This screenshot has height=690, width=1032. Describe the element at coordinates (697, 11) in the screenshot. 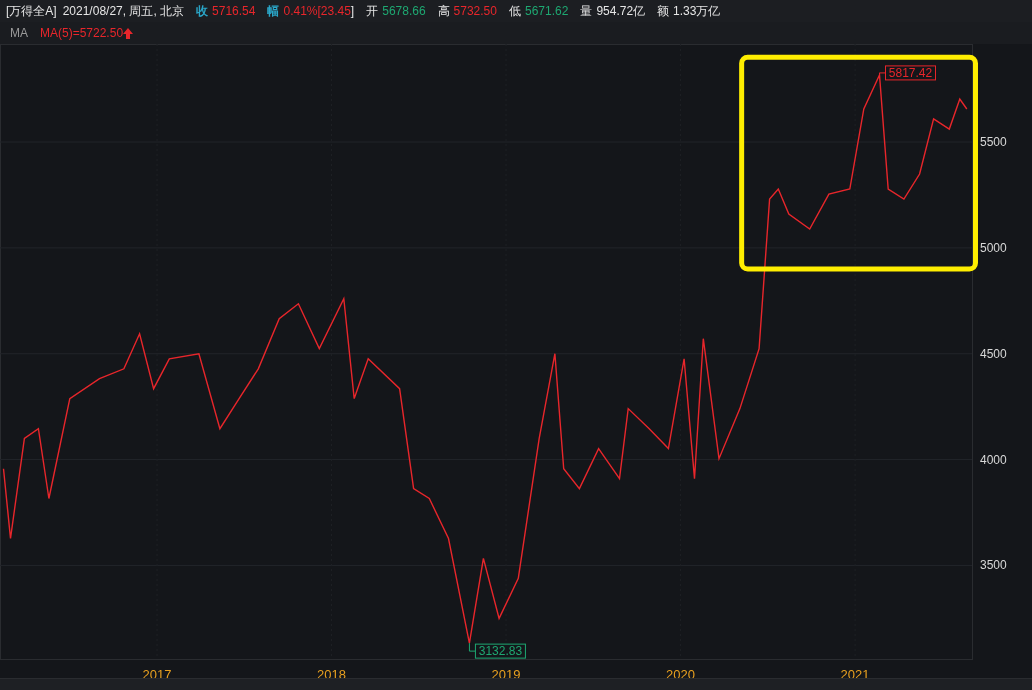

I see `field-value: 1.33万亿` at that location.